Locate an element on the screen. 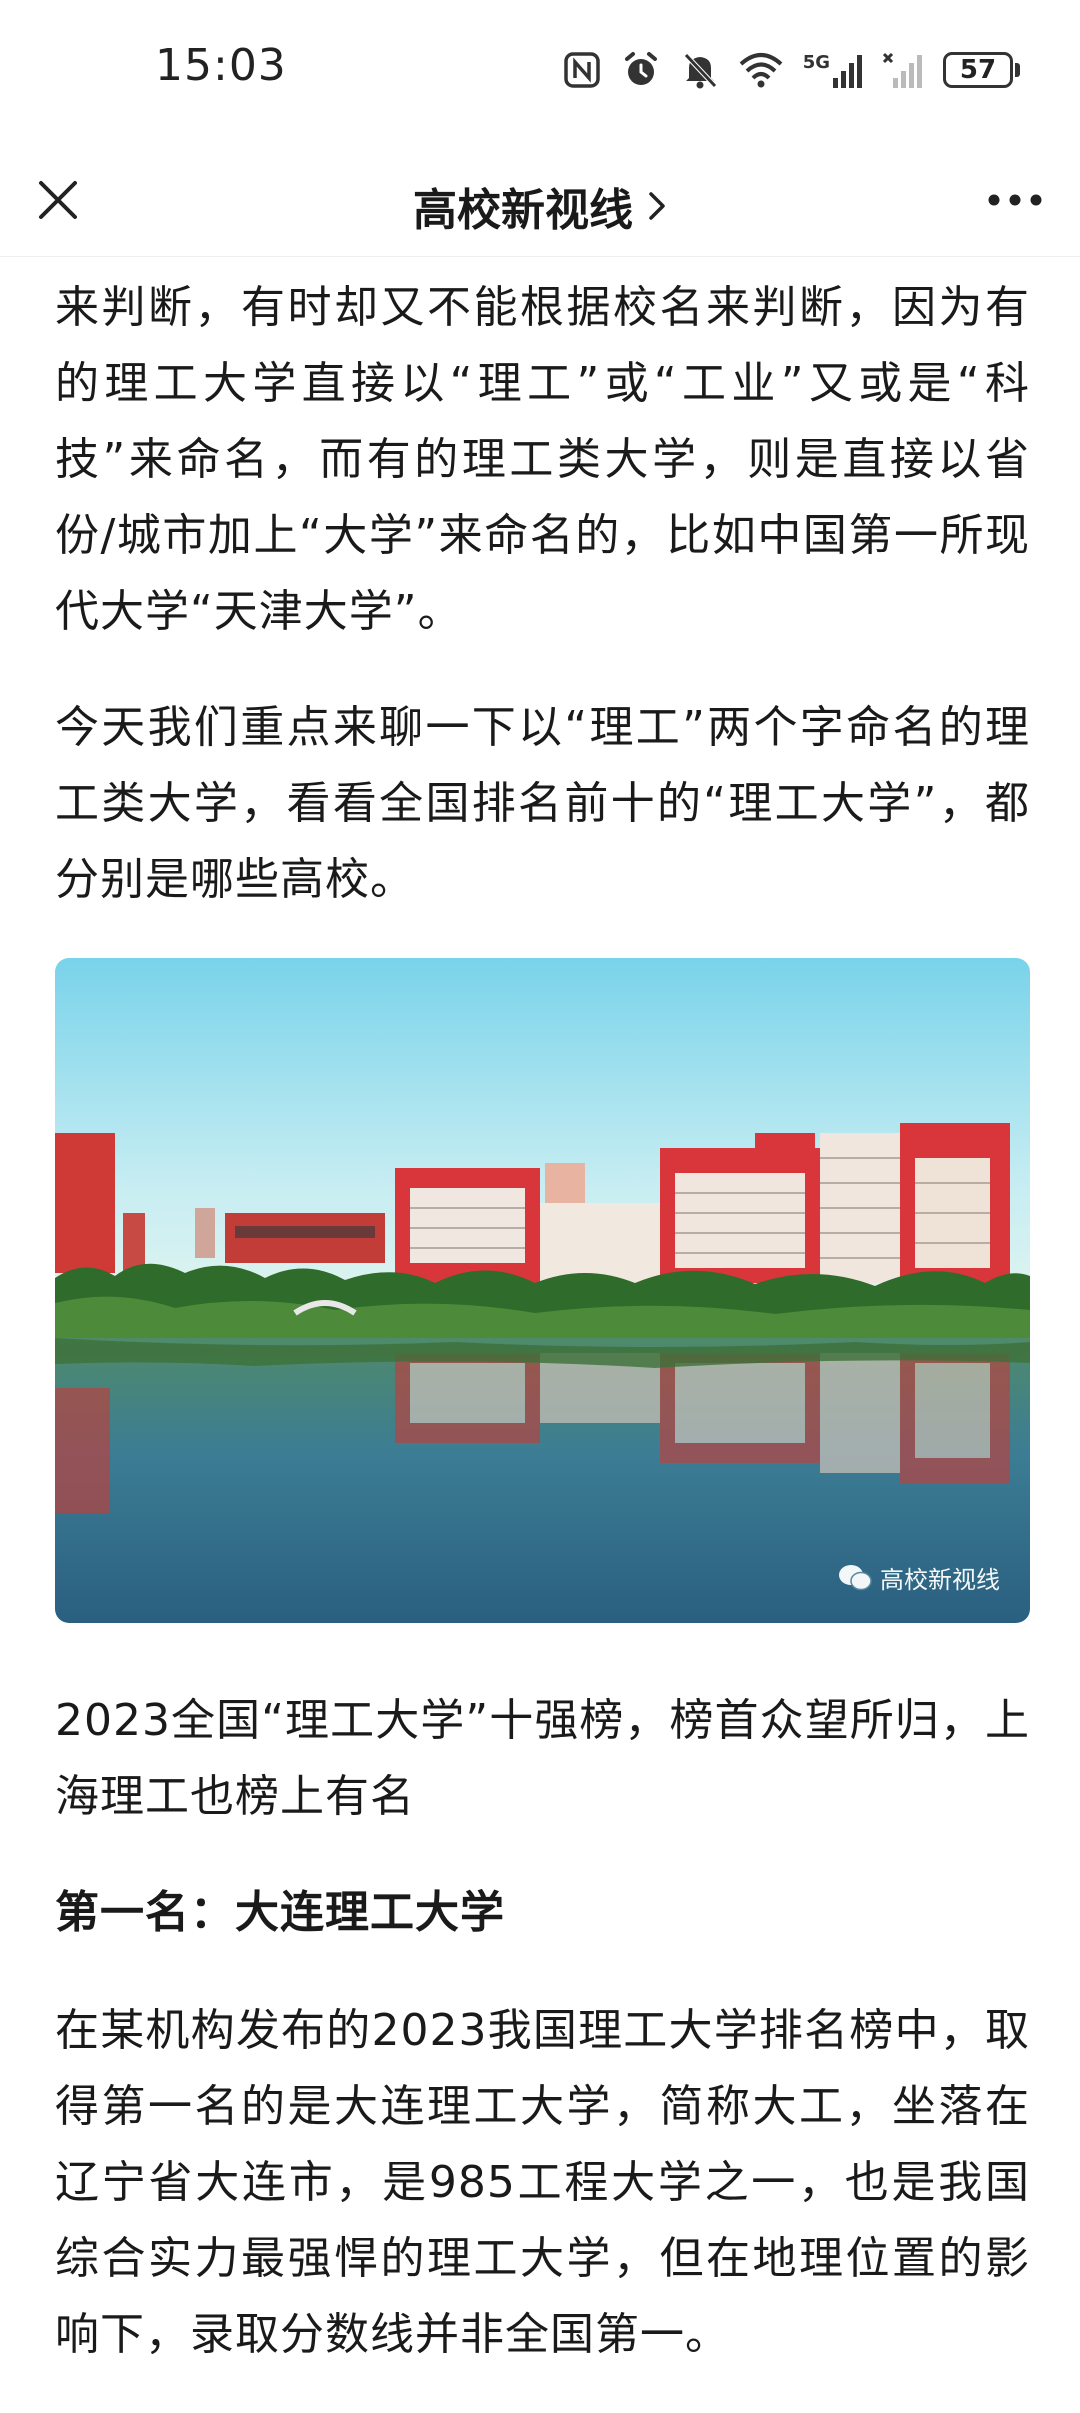  section-heading: 第一名：大连理工大学 is located at coordinates (280, 1912).